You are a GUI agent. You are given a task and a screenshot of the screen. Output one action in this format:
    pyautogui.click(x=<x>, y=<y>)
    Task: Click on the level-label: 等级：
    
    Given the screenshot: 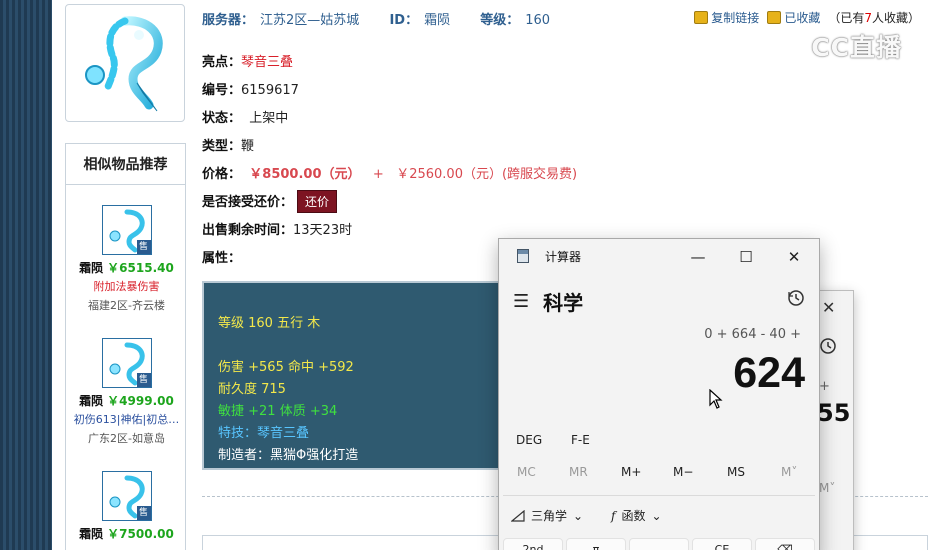 What is the action you would take?
    pyautogui.click(x=500, y=20)
    